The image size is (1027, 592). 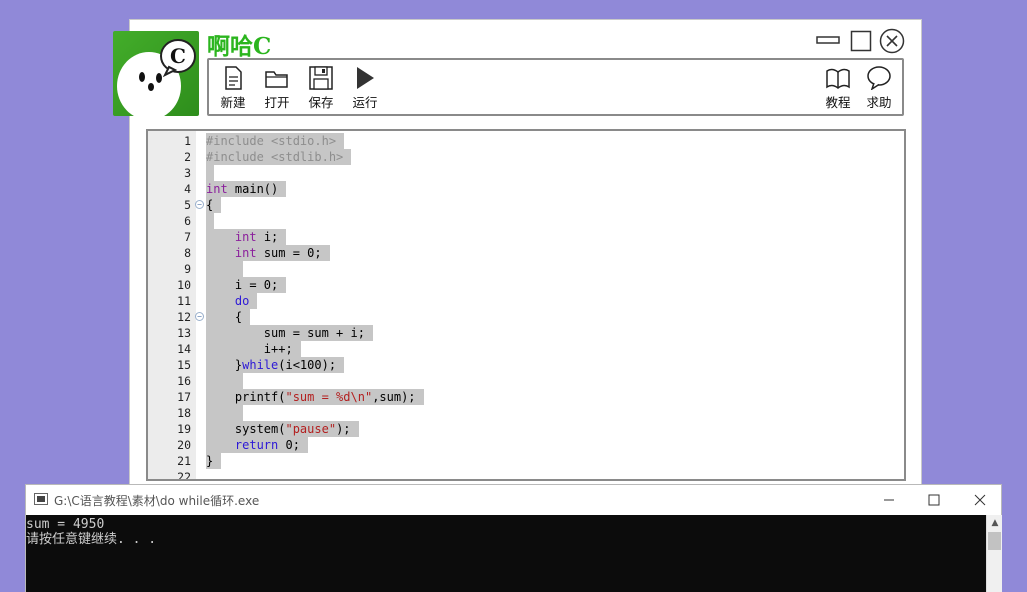 I want to click on code-line: 6, so click(x=523, y=221).